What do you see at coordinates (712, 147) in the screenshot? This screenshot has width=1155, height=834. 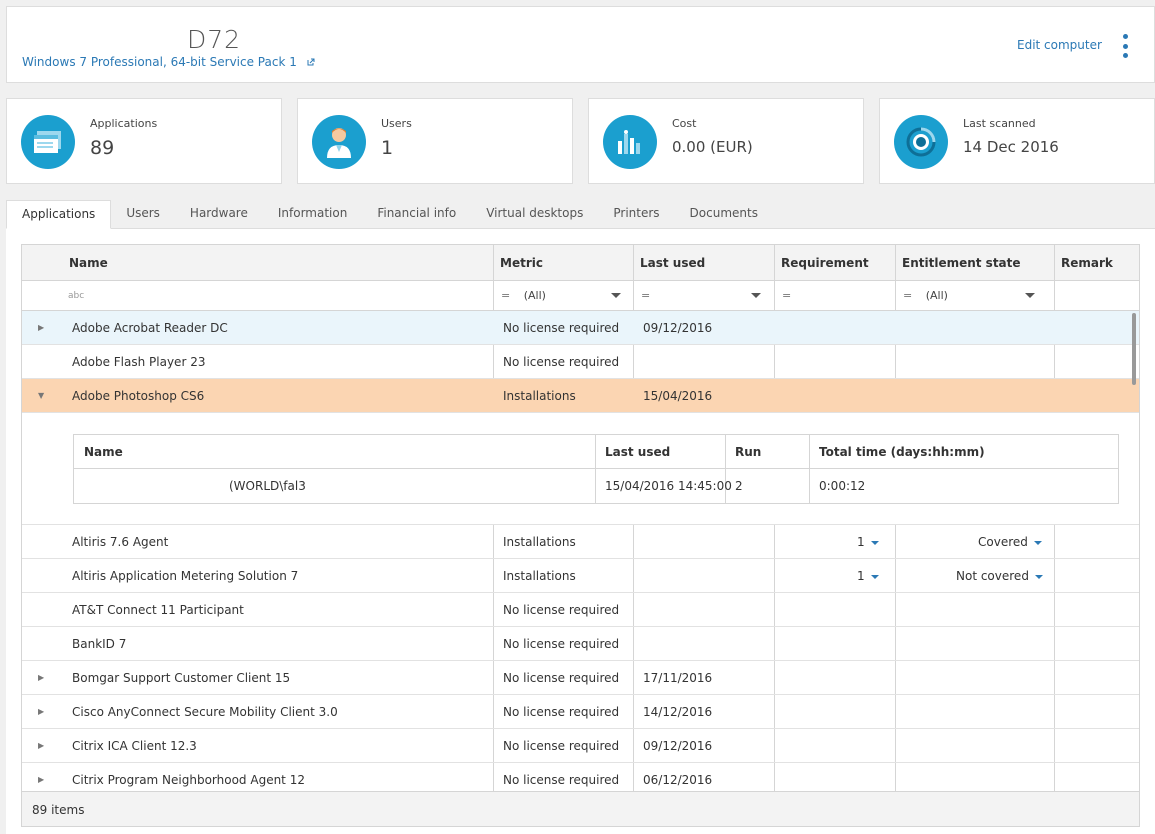 I see `card-value: 0.00 (EUR)` at bounding box center [712, 147].